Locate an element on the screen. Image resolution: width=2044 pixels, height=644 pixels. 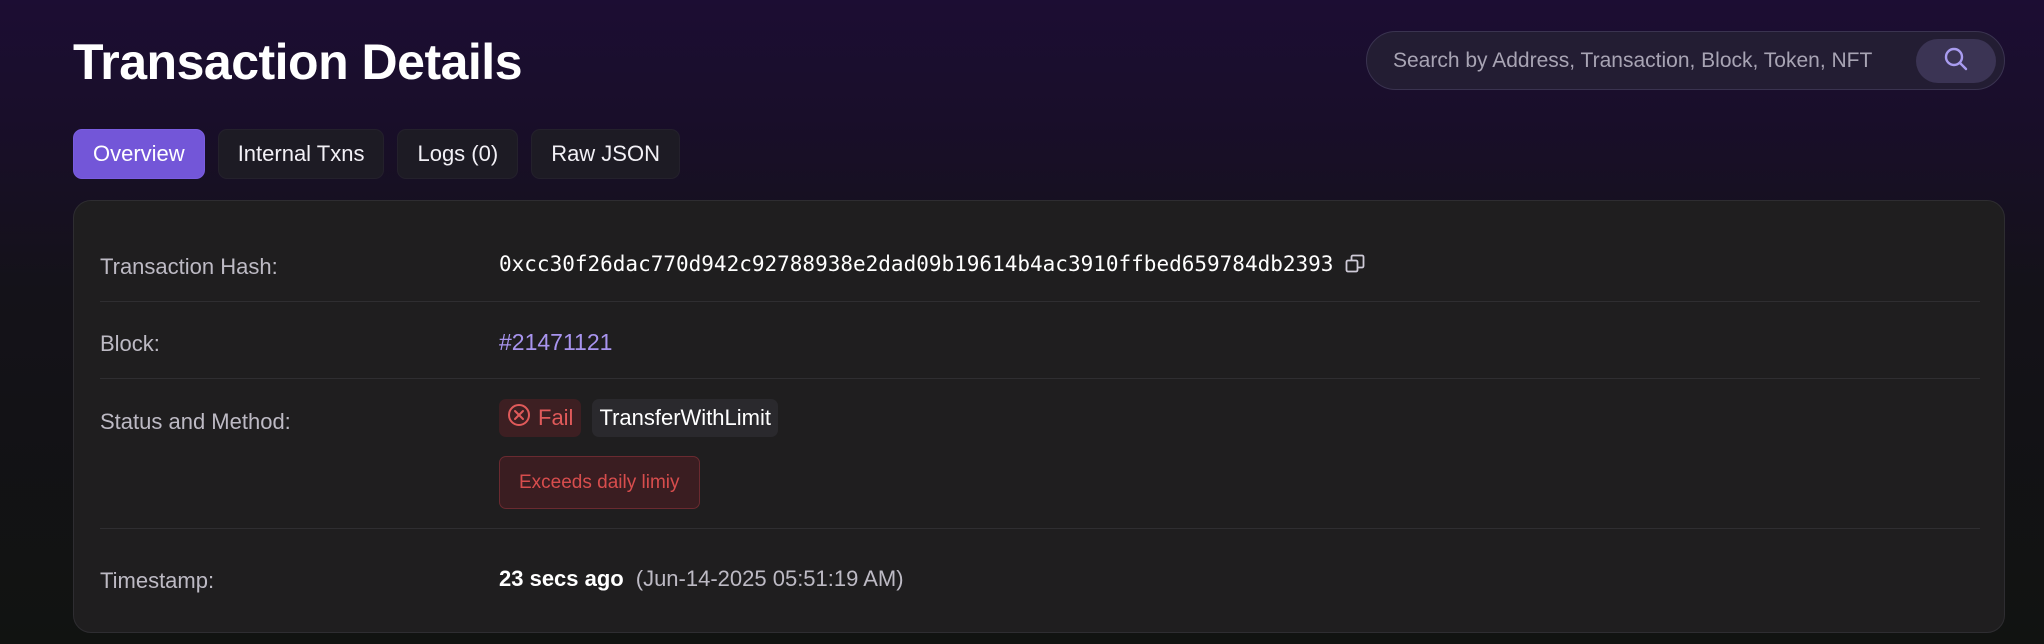
status-badge: Fail is located at coordinates (540, 418).